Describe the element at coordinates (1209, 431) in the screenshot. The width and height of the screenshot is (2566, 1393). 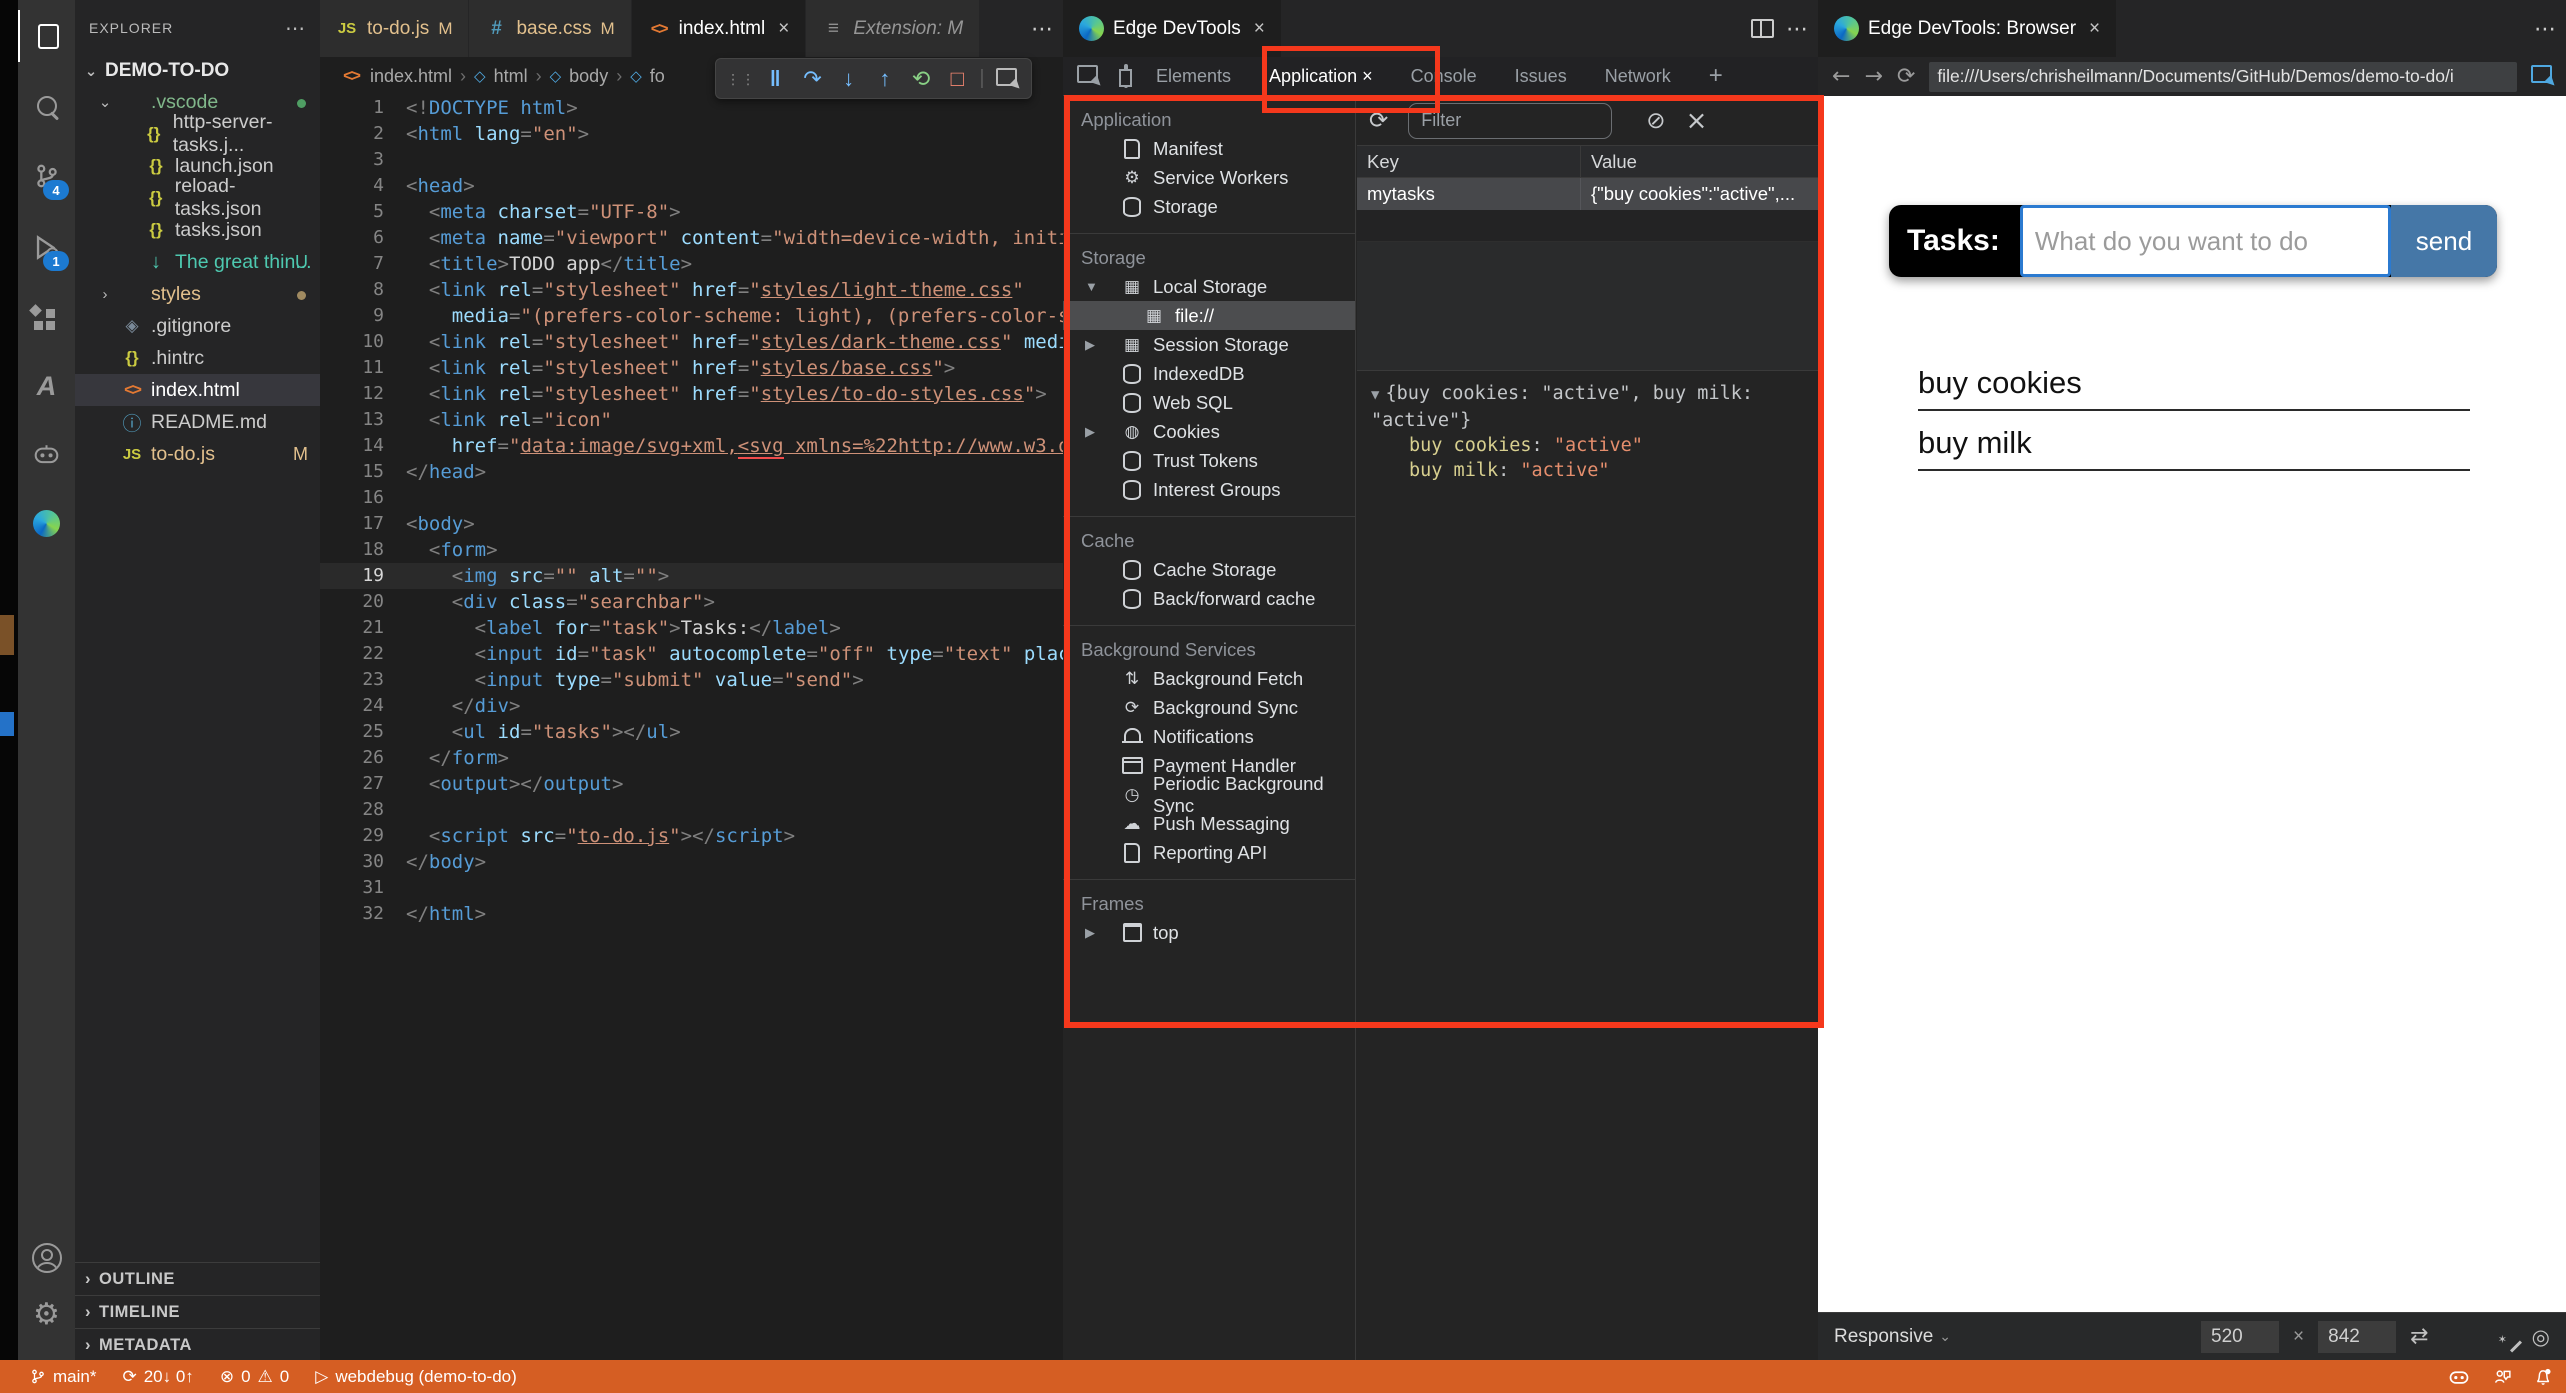
I see `tree-item-cookies: ▶ ◍ Cookies` at that location.